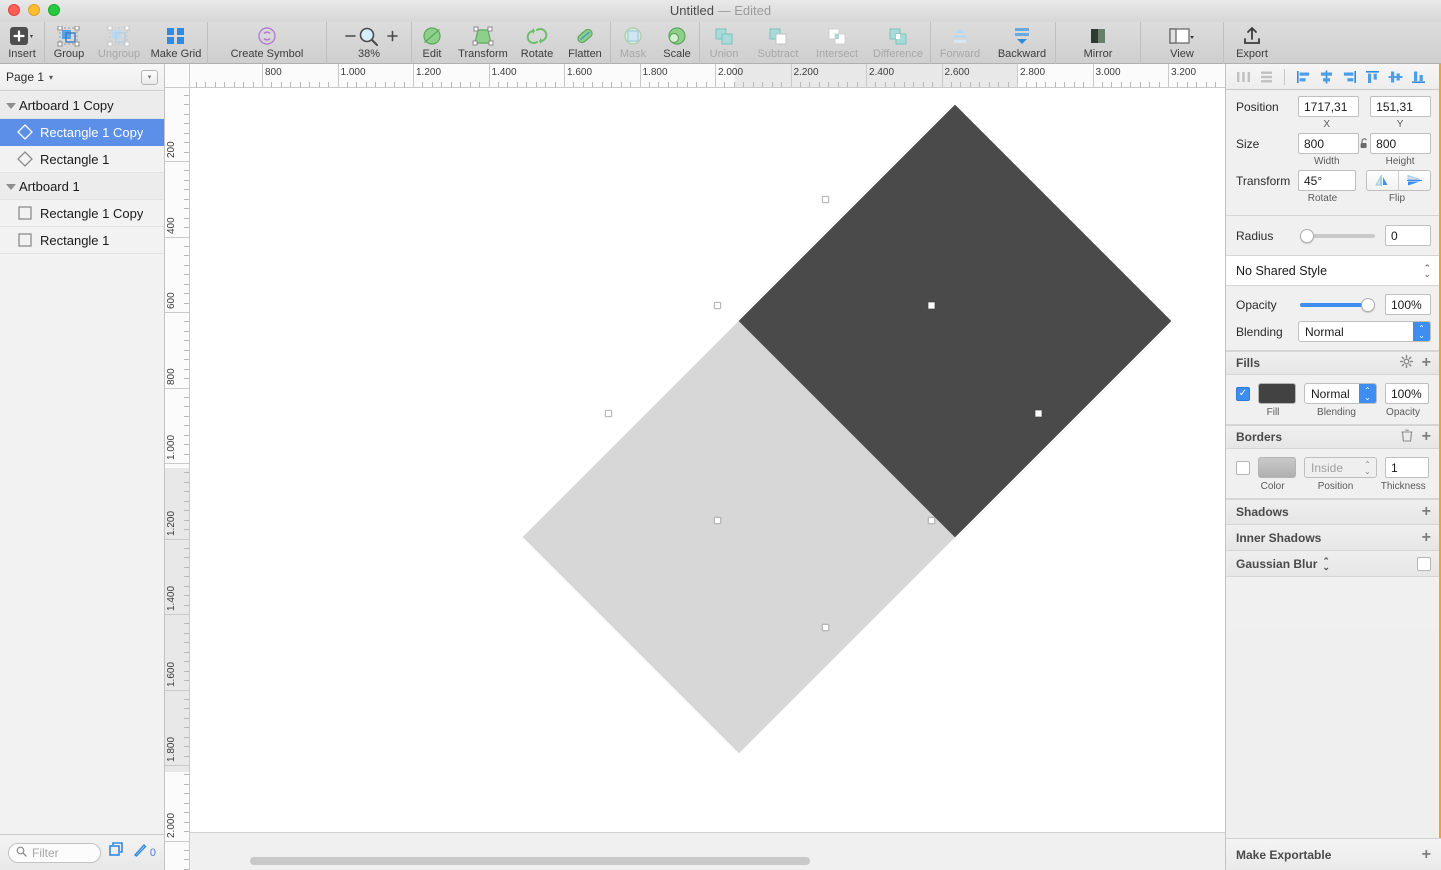 The height and width of the screenshot is (870, 1441). I want to click on selection-handle-top-right, so click(931, 305).